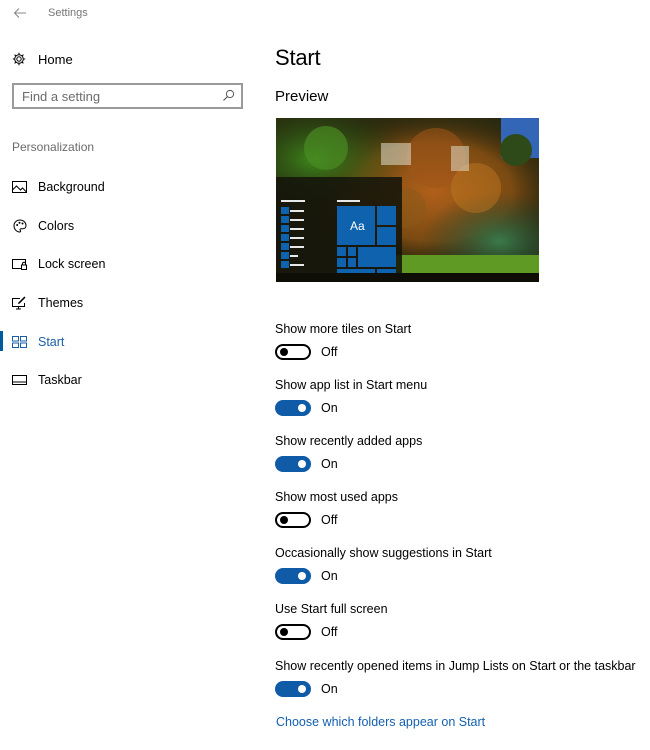 This screenshot has width=650, height=750. What do you see at coordinates (349, 441) in the screenshot?
I see `setting-label: Show recently added apps` at bounding box center [349, 441].